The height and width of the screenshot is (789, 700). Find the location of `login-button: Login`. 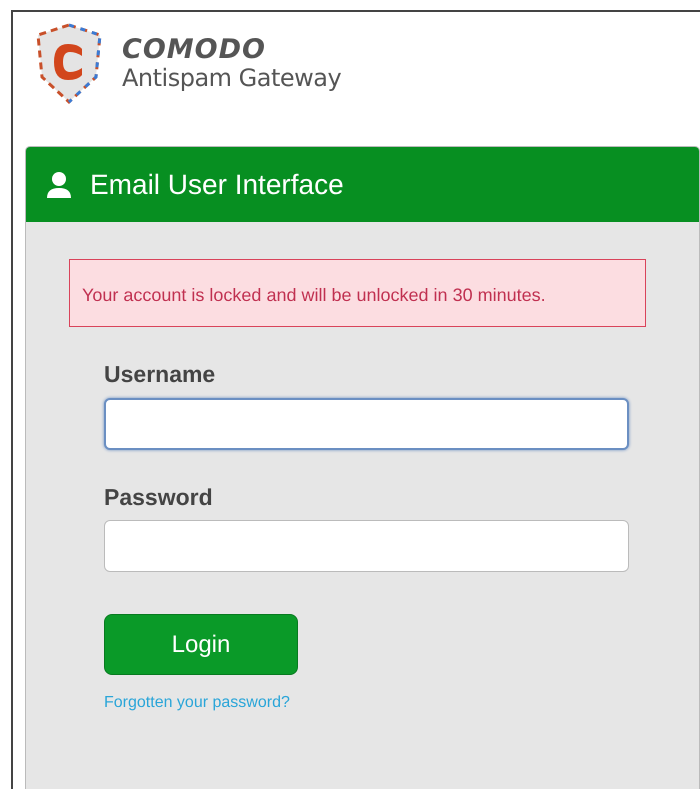

login-button: Login is located at coordinates (201, 645).